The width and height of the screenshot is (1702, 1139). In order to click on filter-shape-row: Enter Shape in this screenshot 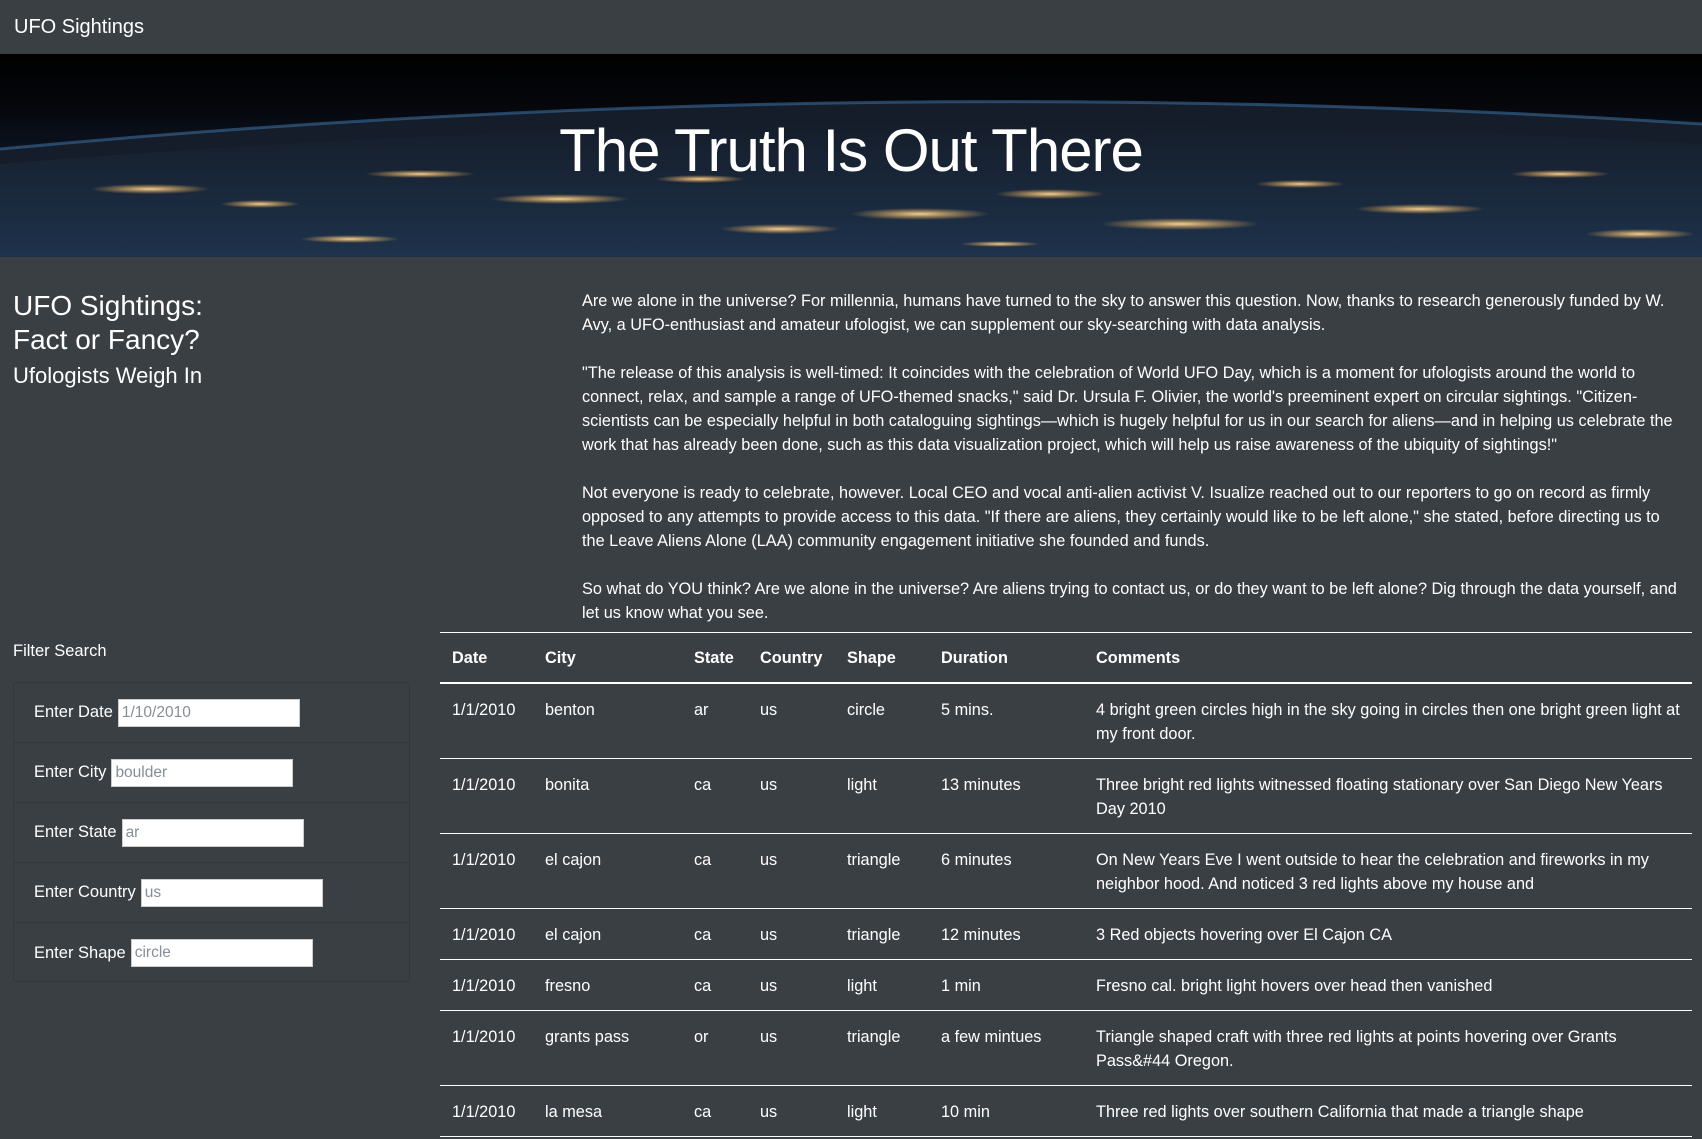, I will do `click(211, 953)`.